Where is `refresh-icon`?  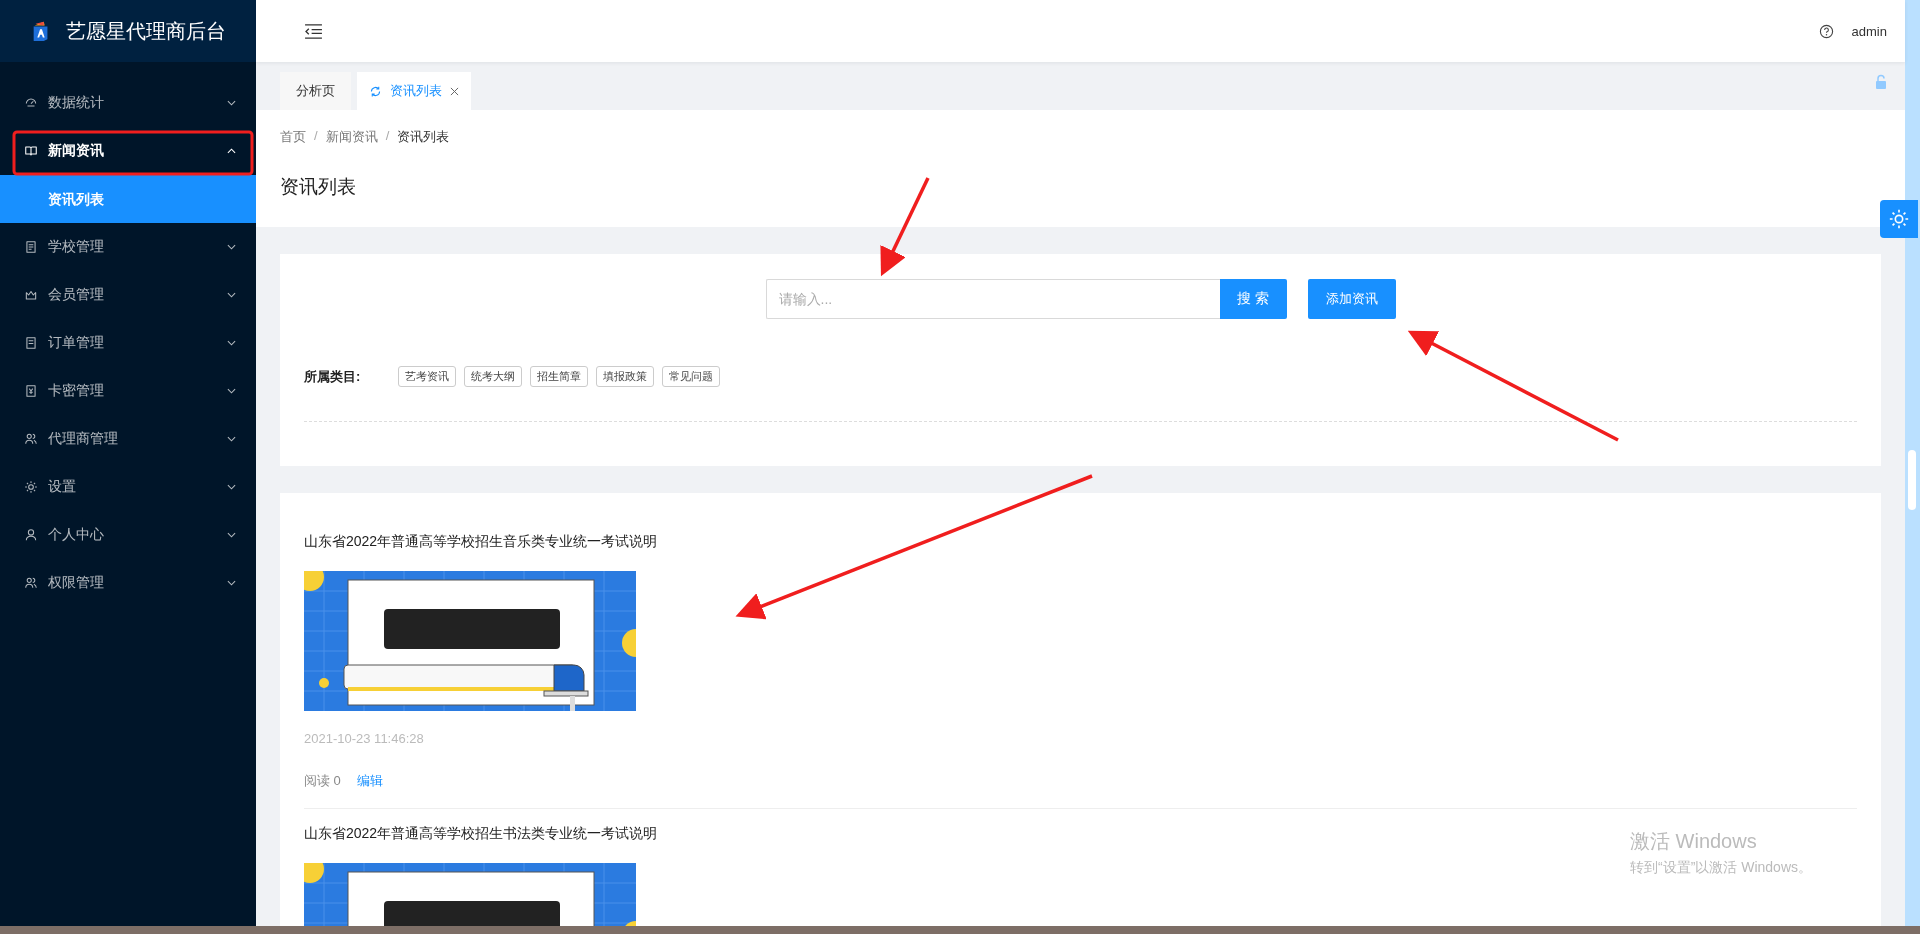 refresh-icon is located at coordinates (375, 91).